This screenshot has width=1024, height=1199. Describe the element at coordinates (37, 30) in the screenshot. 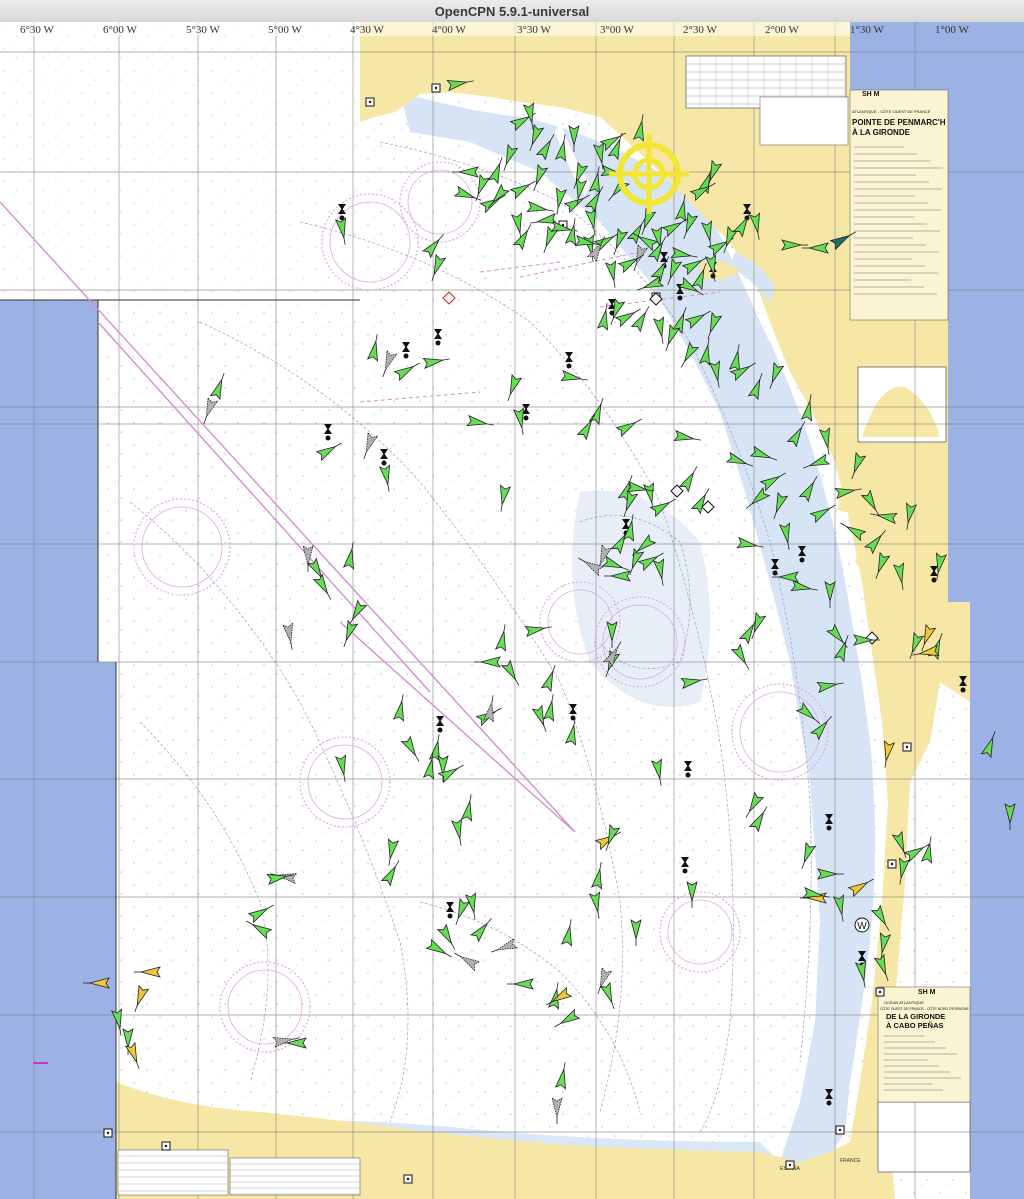

I see `longitude-label: 6°30 W` at that location.